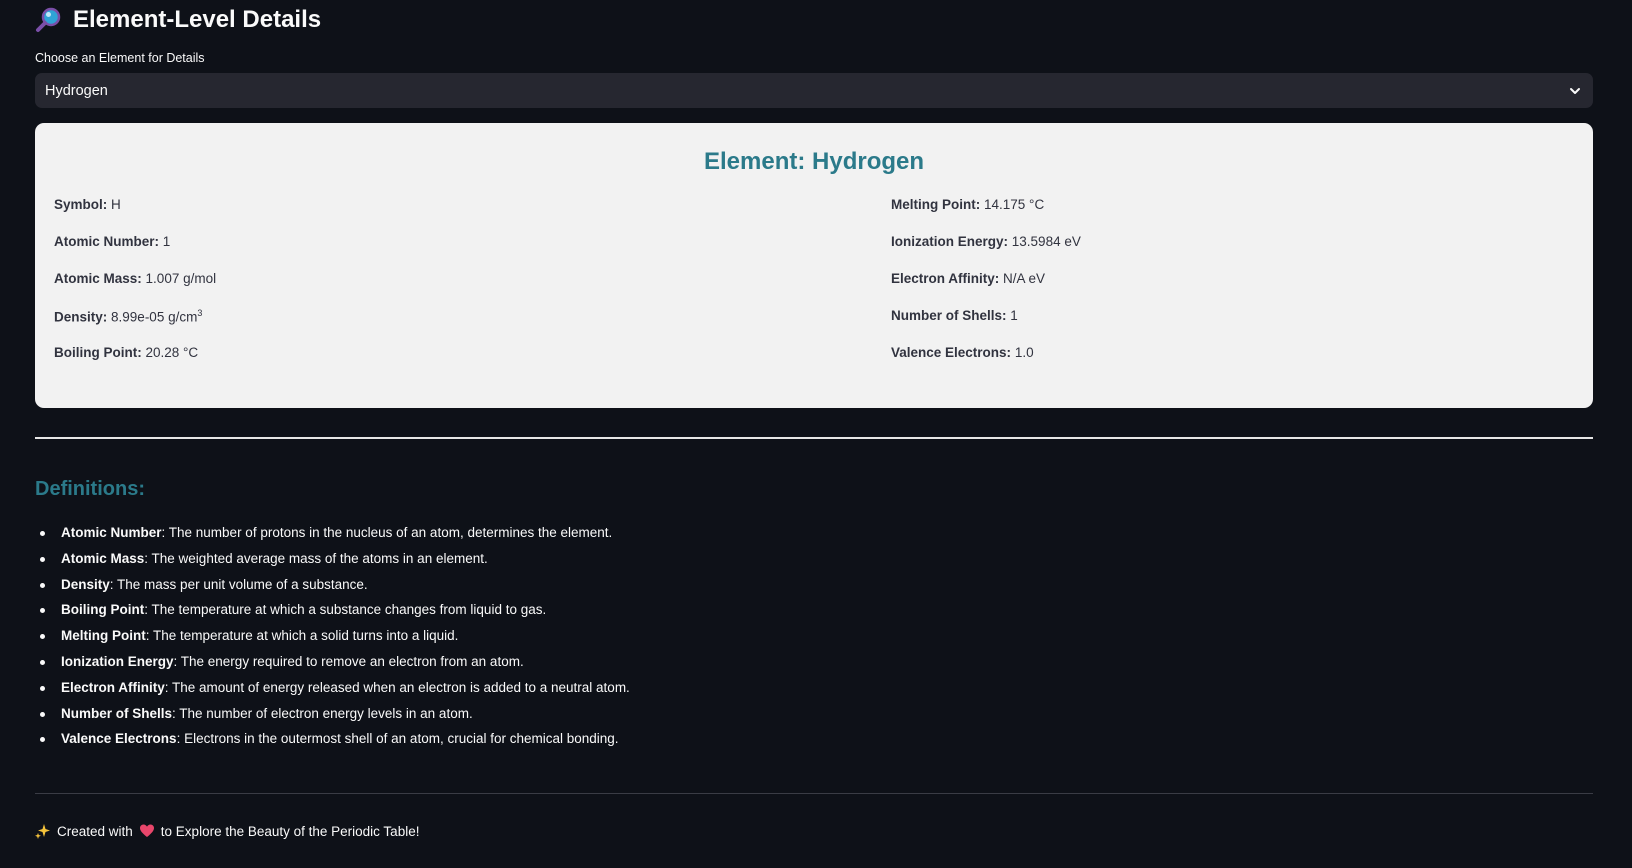 The height and width of the screenshot is (868, 1632). What do you see at coordinates (42, 831) in the screenshot?
I see `sparkles-icon` at bounding box center [42, 831].